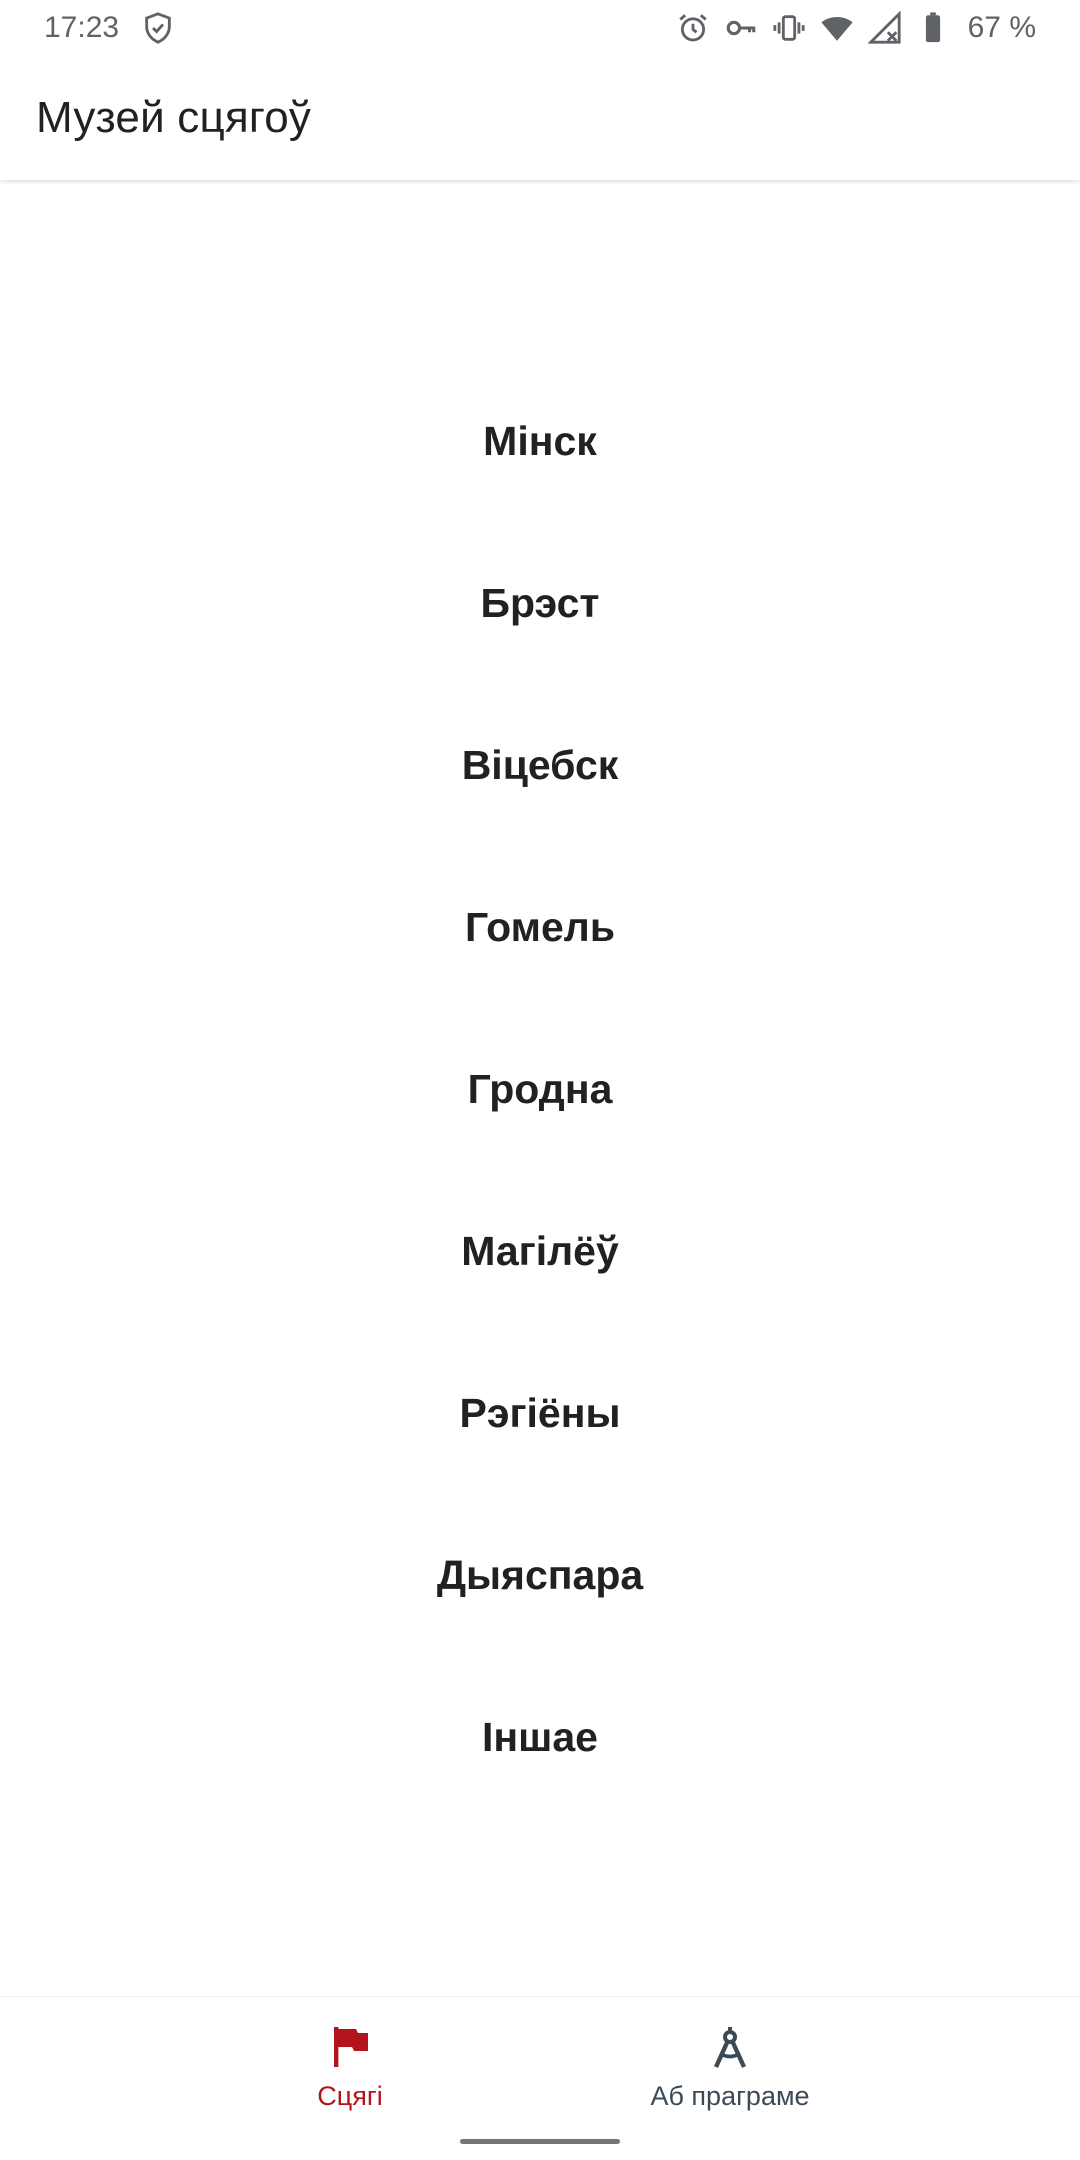  I want to click on battery-percent: 67 %, so click(1001, 27).